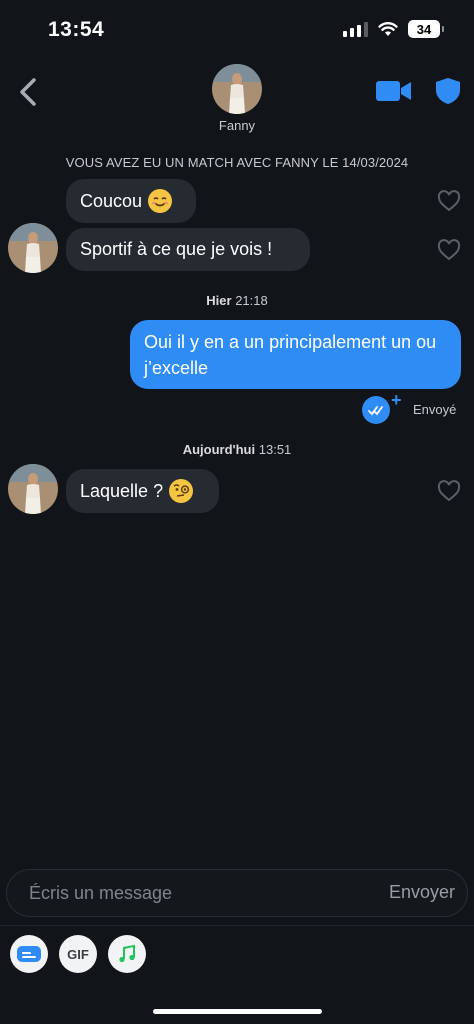 This screenshot has height=1024, width=474. I want to click on card-icon, so click(29, 954).